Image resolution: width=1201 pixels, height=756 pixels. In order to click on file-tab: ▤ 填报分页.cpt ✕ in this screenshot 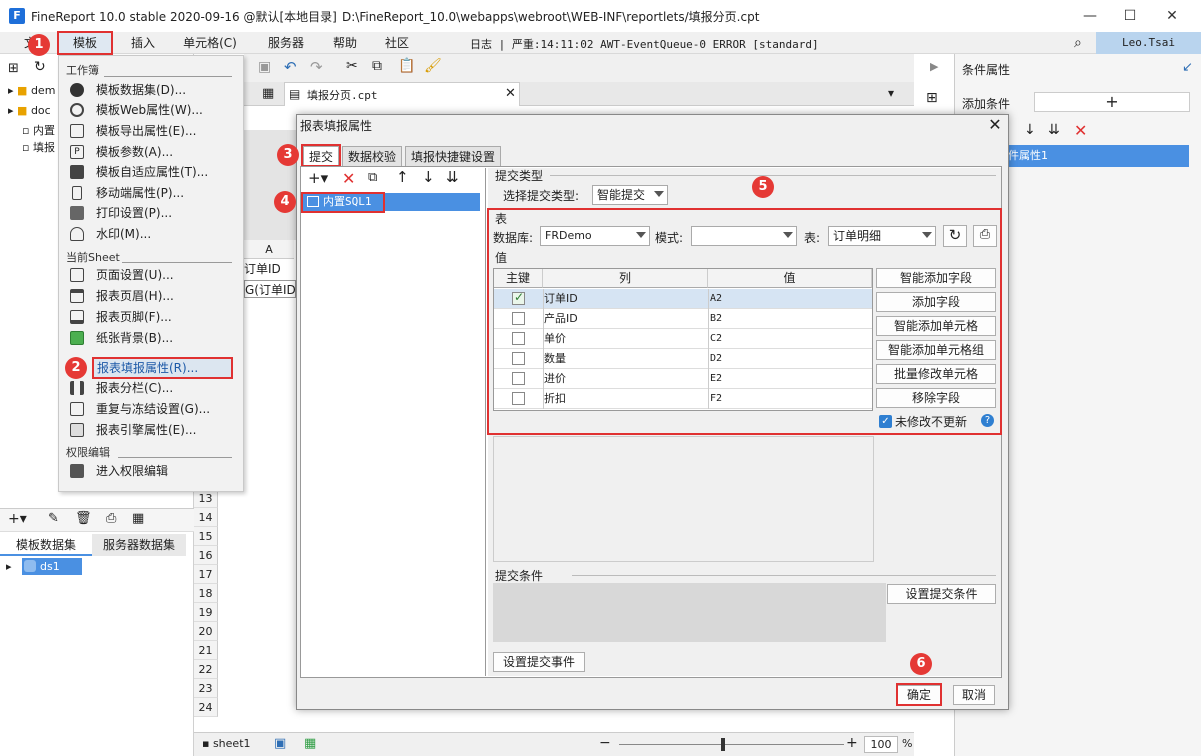, I will do `click(402, 94)`.